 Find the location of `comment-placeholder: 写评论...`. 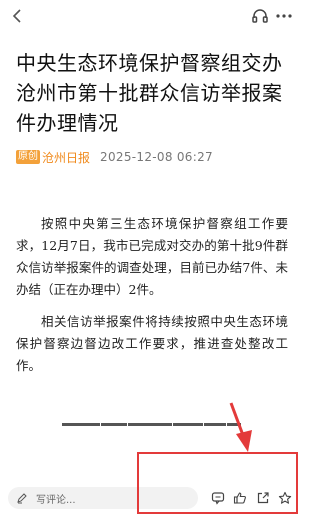

comment-placeholder: 写评论... is located at coordinates (56, 500).